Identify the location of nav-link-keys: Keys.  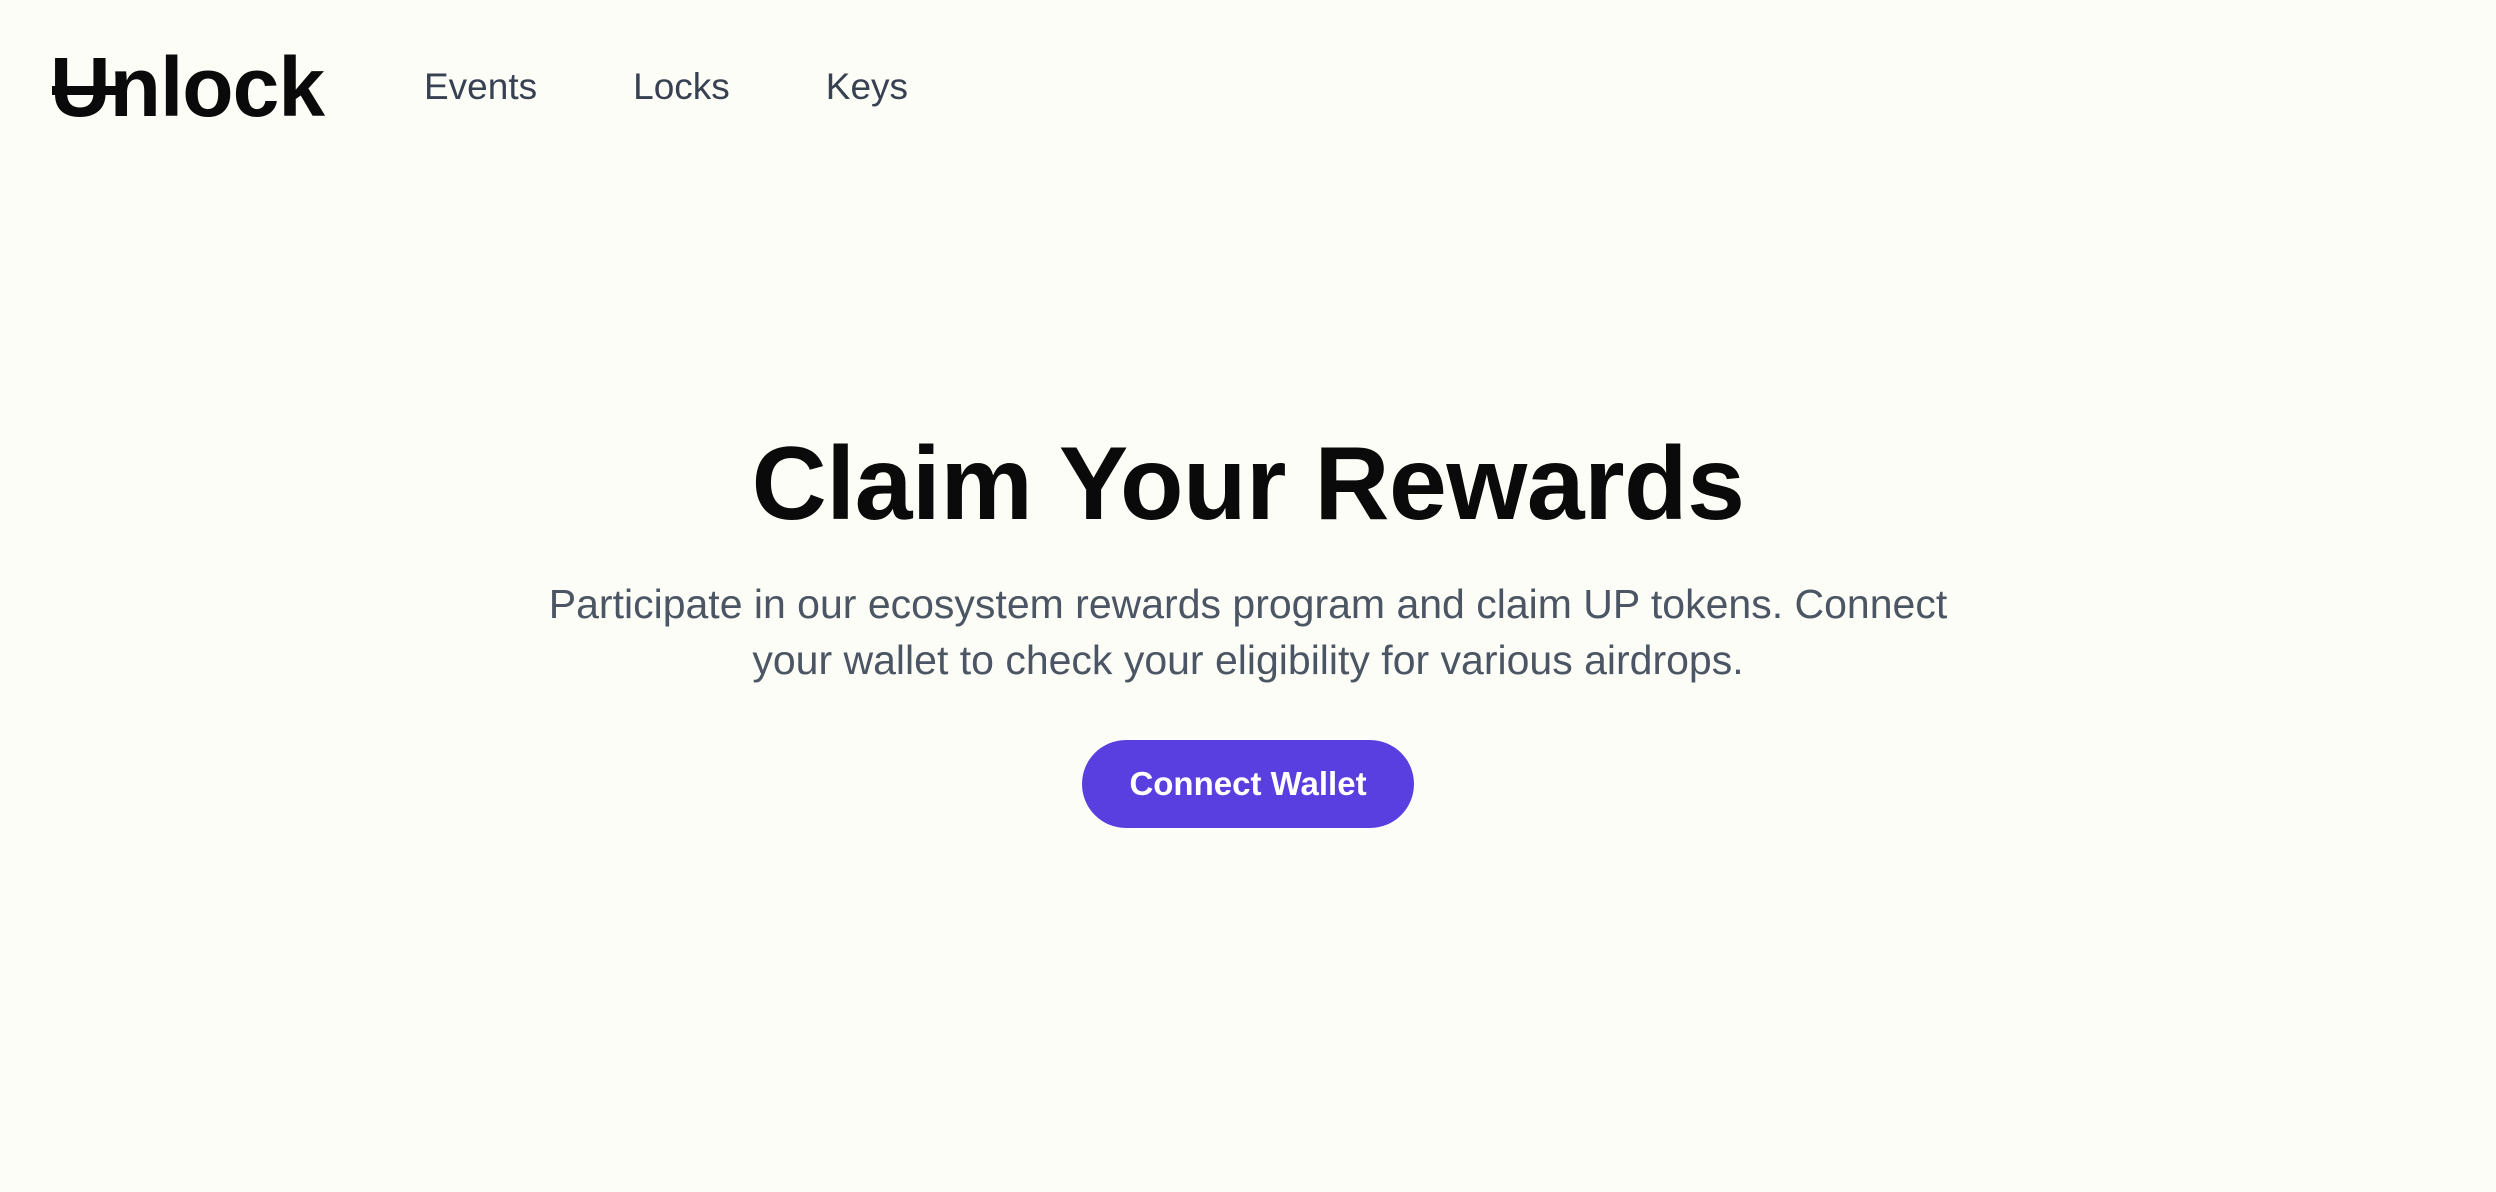
(867, 87).